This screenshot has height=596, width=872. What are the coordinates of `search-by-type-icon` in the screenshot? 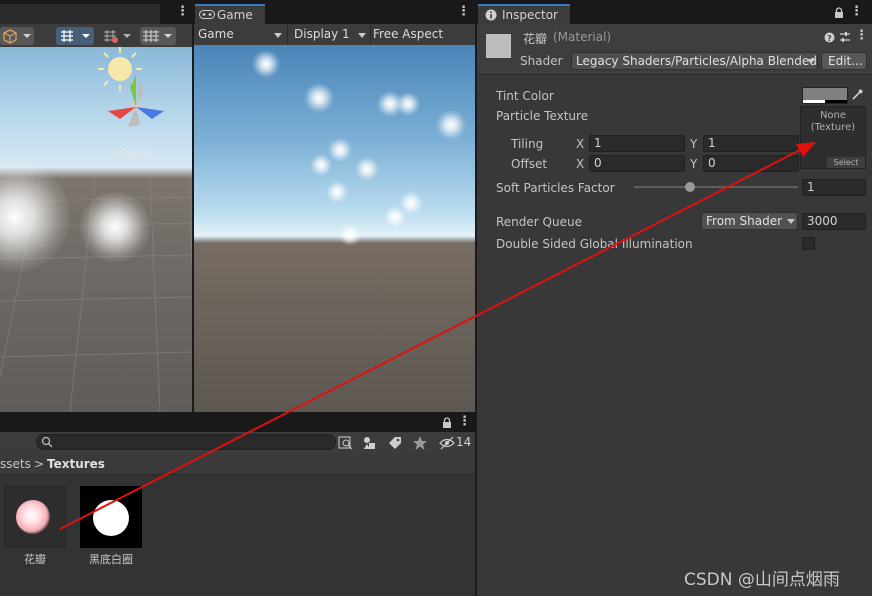 It's located at (346, 443).